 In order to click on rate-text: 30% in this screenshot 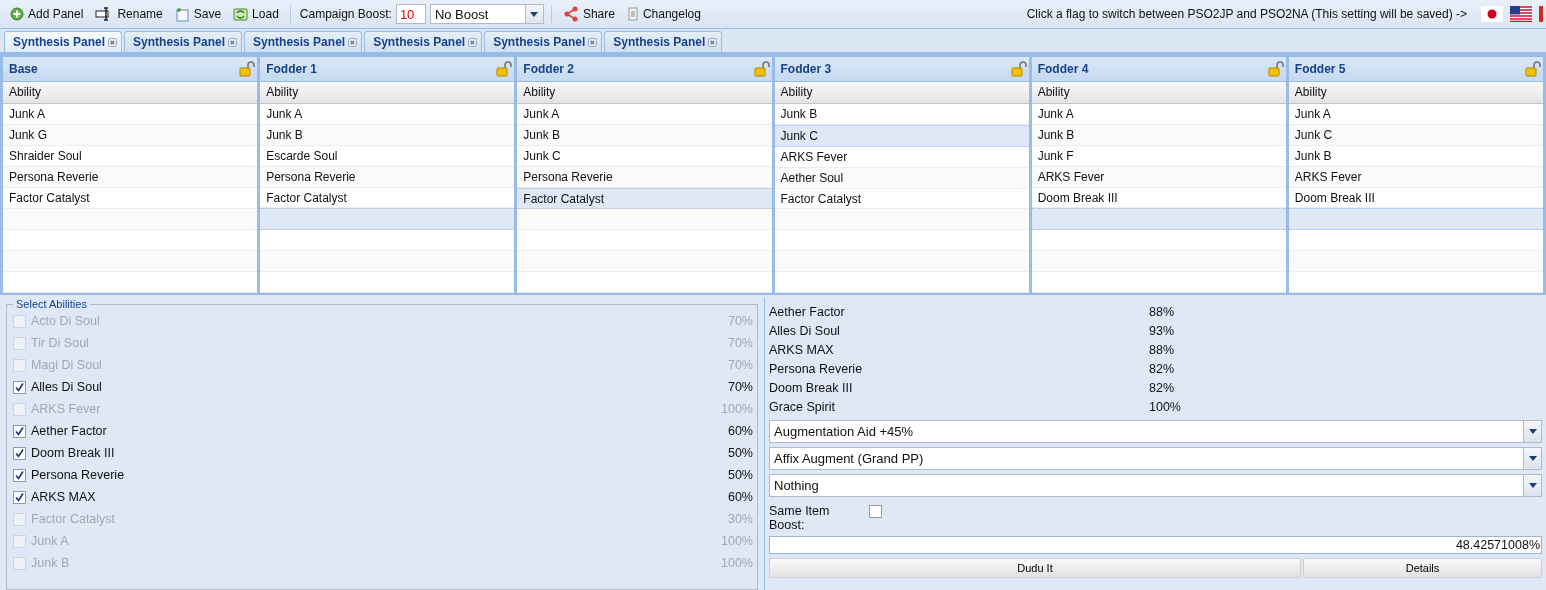, I will do `click(740, 519)`.